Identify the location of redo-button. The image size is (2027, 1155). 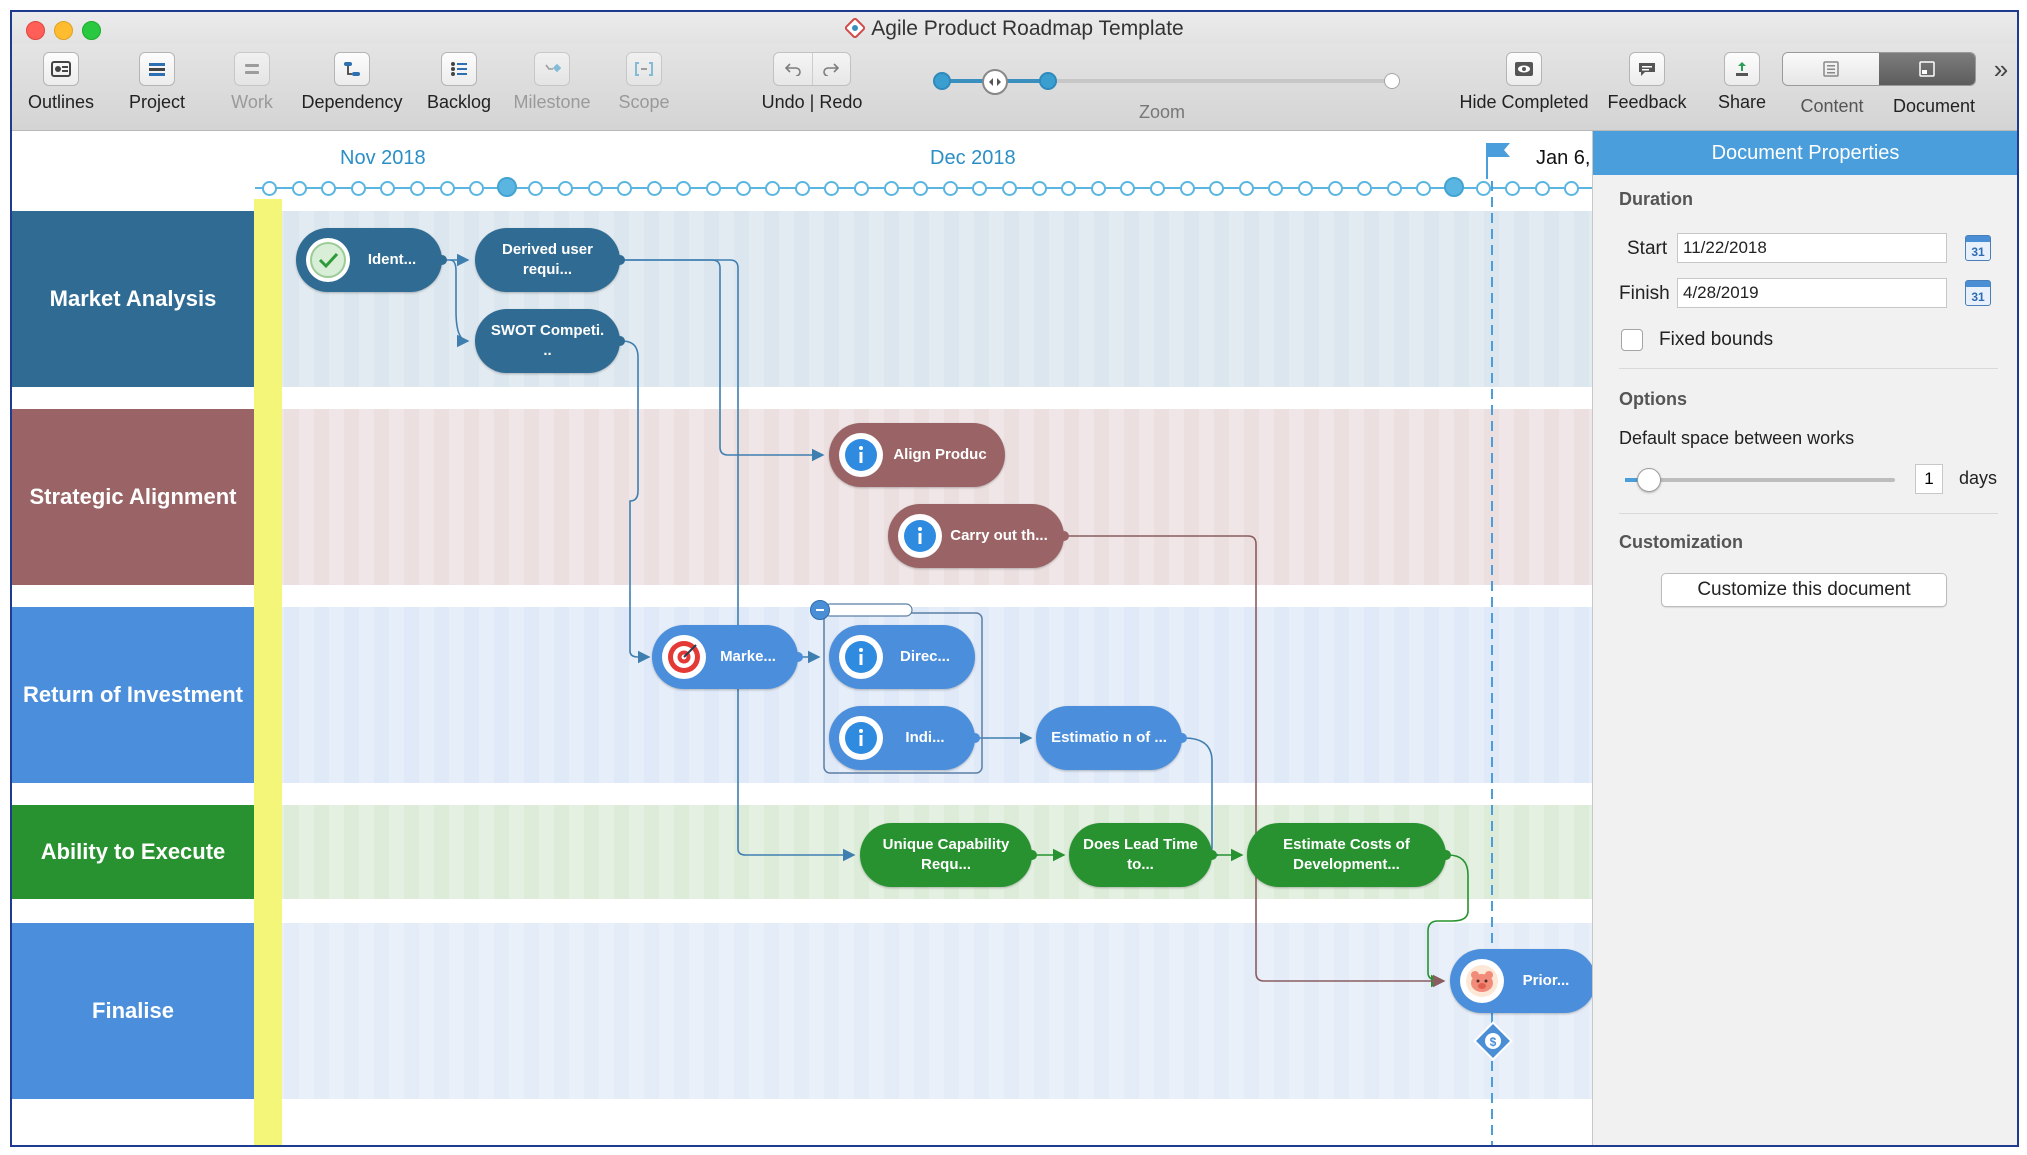
(831, 69).